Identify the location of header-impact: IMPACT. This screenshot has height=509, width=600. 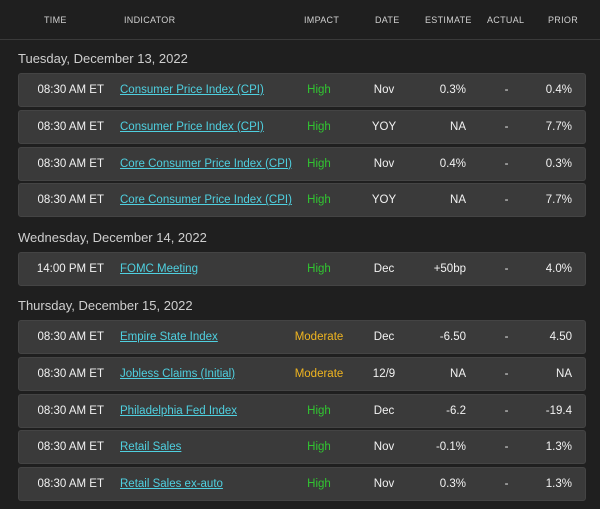
(322, 20).